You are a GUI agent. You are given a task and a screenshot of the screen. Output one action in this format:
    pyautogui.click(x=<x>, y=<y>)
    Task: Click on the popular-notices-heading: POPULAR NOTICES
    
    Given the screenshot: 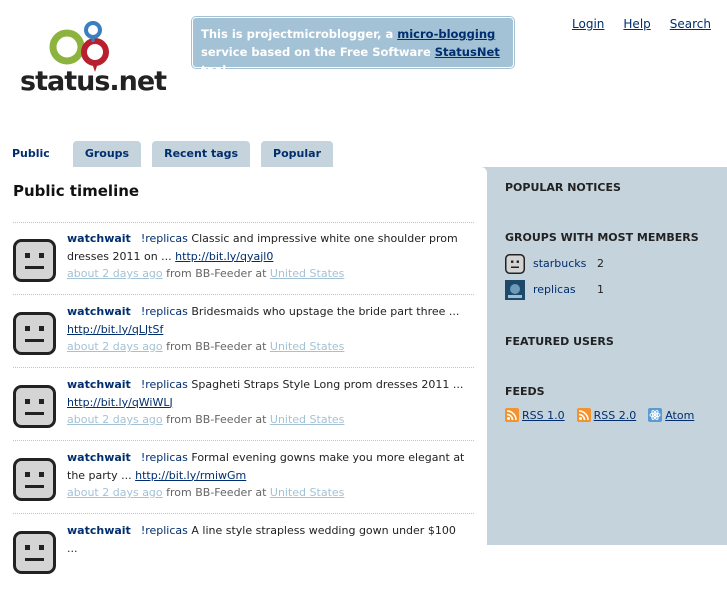 What is the action you would take?
    pyautogui.click(x=563, y=187)
    